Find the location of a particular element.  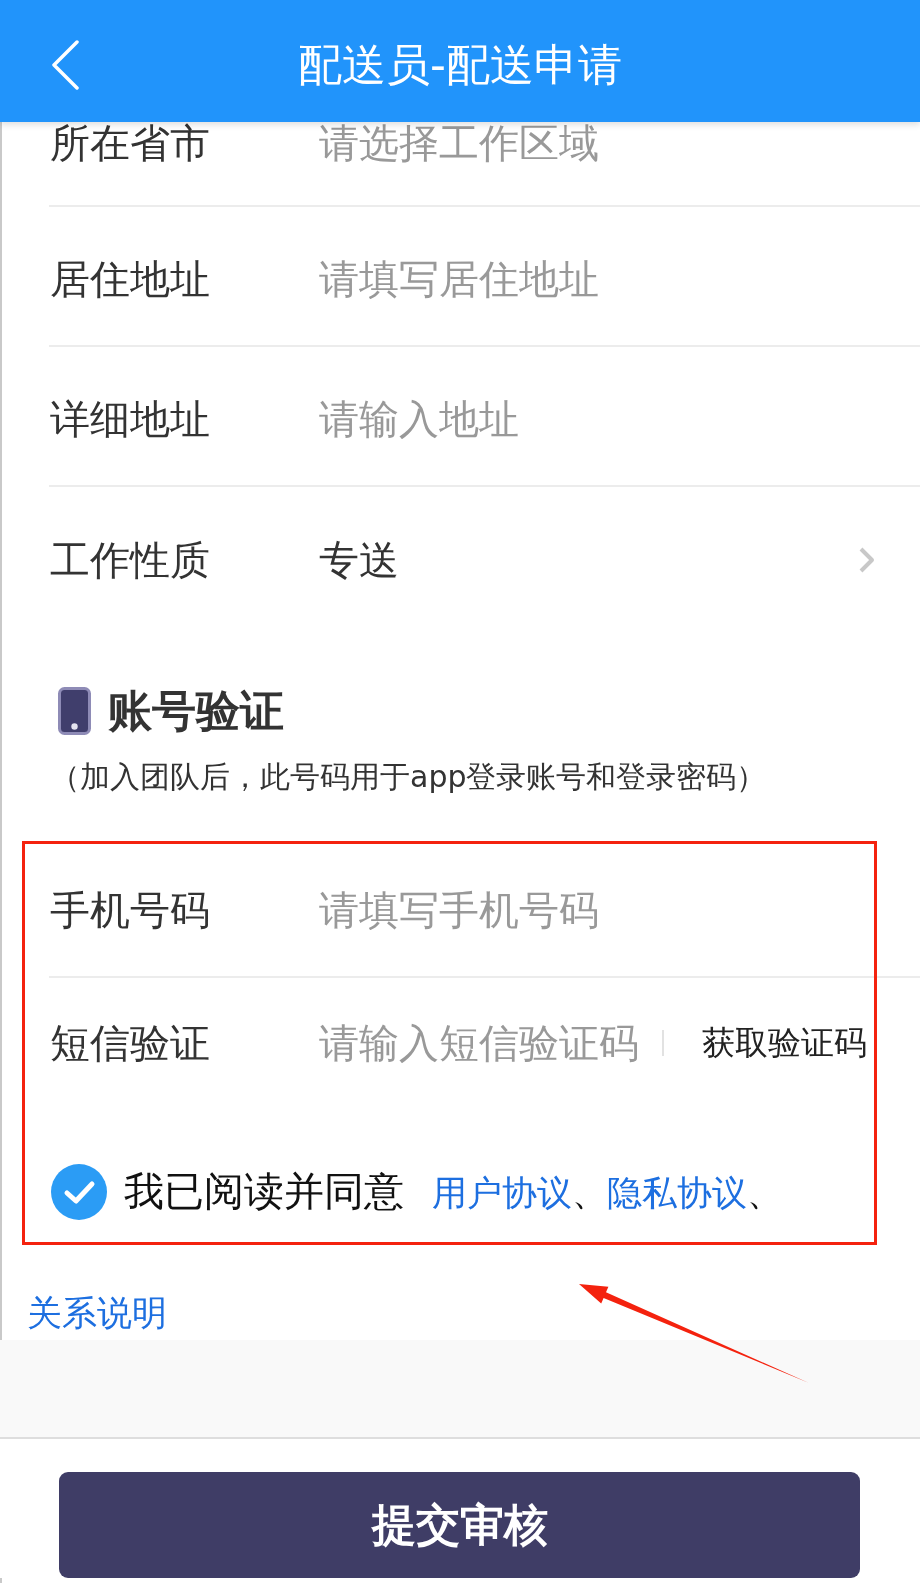

field-label: 工作性质 is located at coordinates (130, 560).